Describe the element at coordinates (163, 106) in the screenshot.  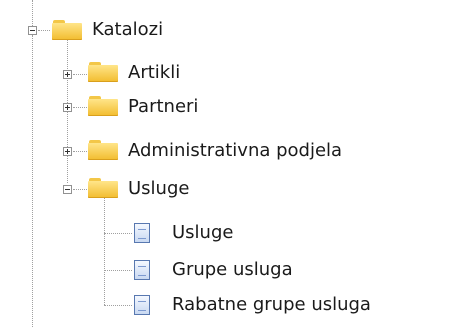
I see `tree-node-label: Partneri` at that location.